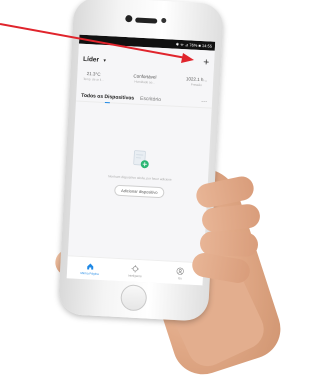 The width and height of the screenshot is (320, 382). What do you see at coordinates (135, 275) in the screenshot?
I see `nav-label: Inteligente` at bounding box center [135, 275].